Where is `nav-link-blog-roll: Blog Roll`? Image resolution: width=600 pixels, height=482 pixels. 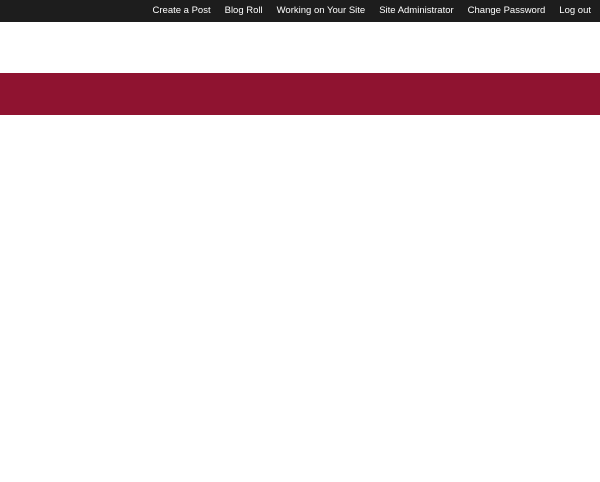
nav-link-blog-roll: Blog Roll is located at coordinates (244, 11).